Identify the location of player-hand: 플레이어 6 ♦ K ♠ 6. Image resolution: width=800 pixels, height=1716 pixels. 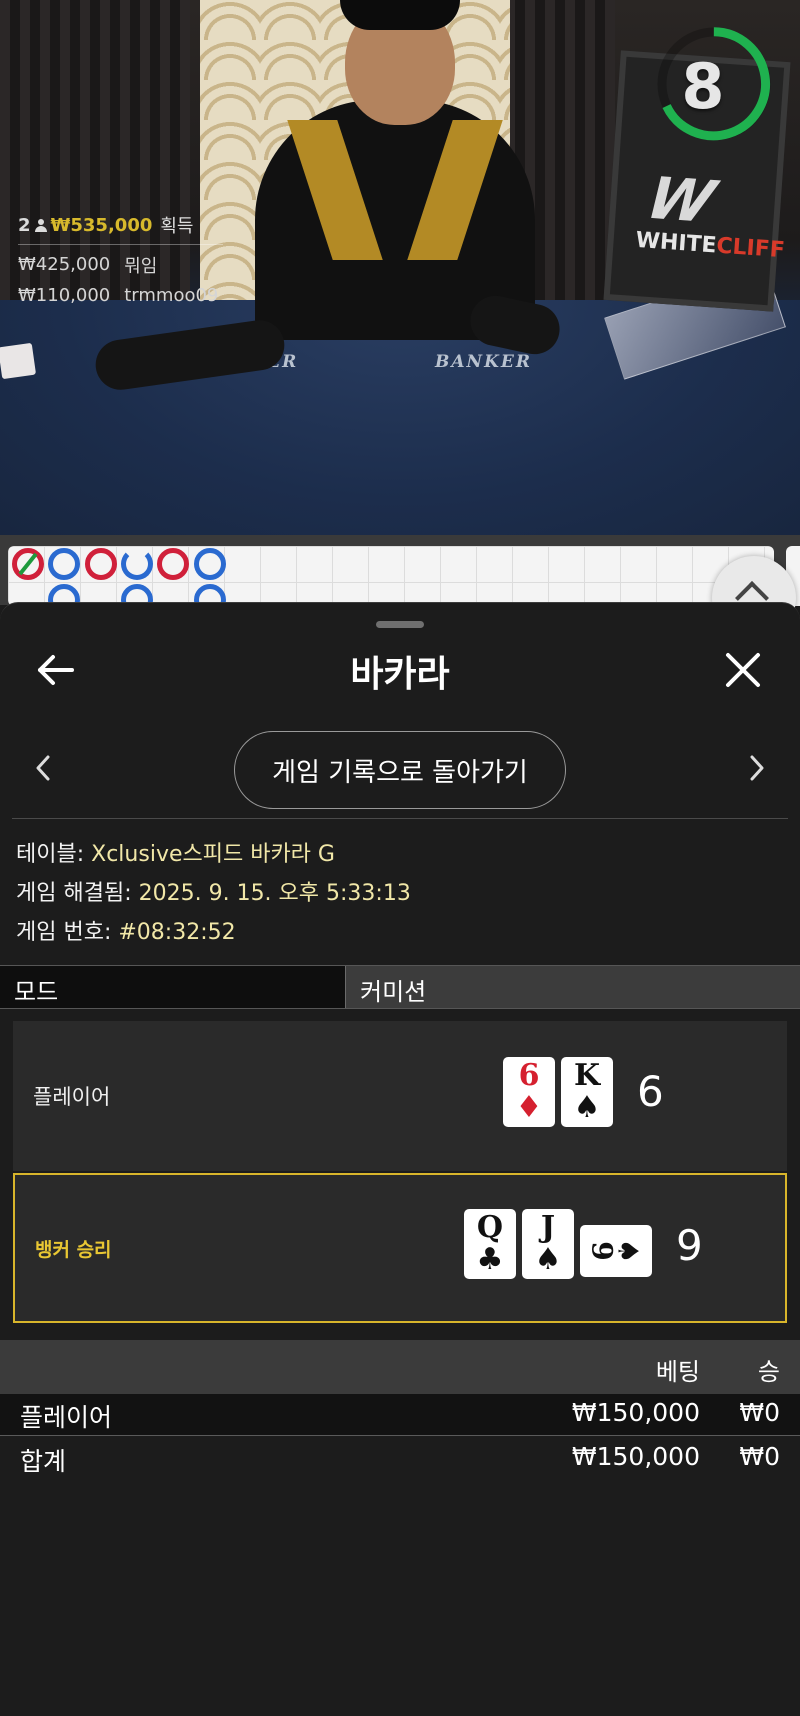
(400, 1096).